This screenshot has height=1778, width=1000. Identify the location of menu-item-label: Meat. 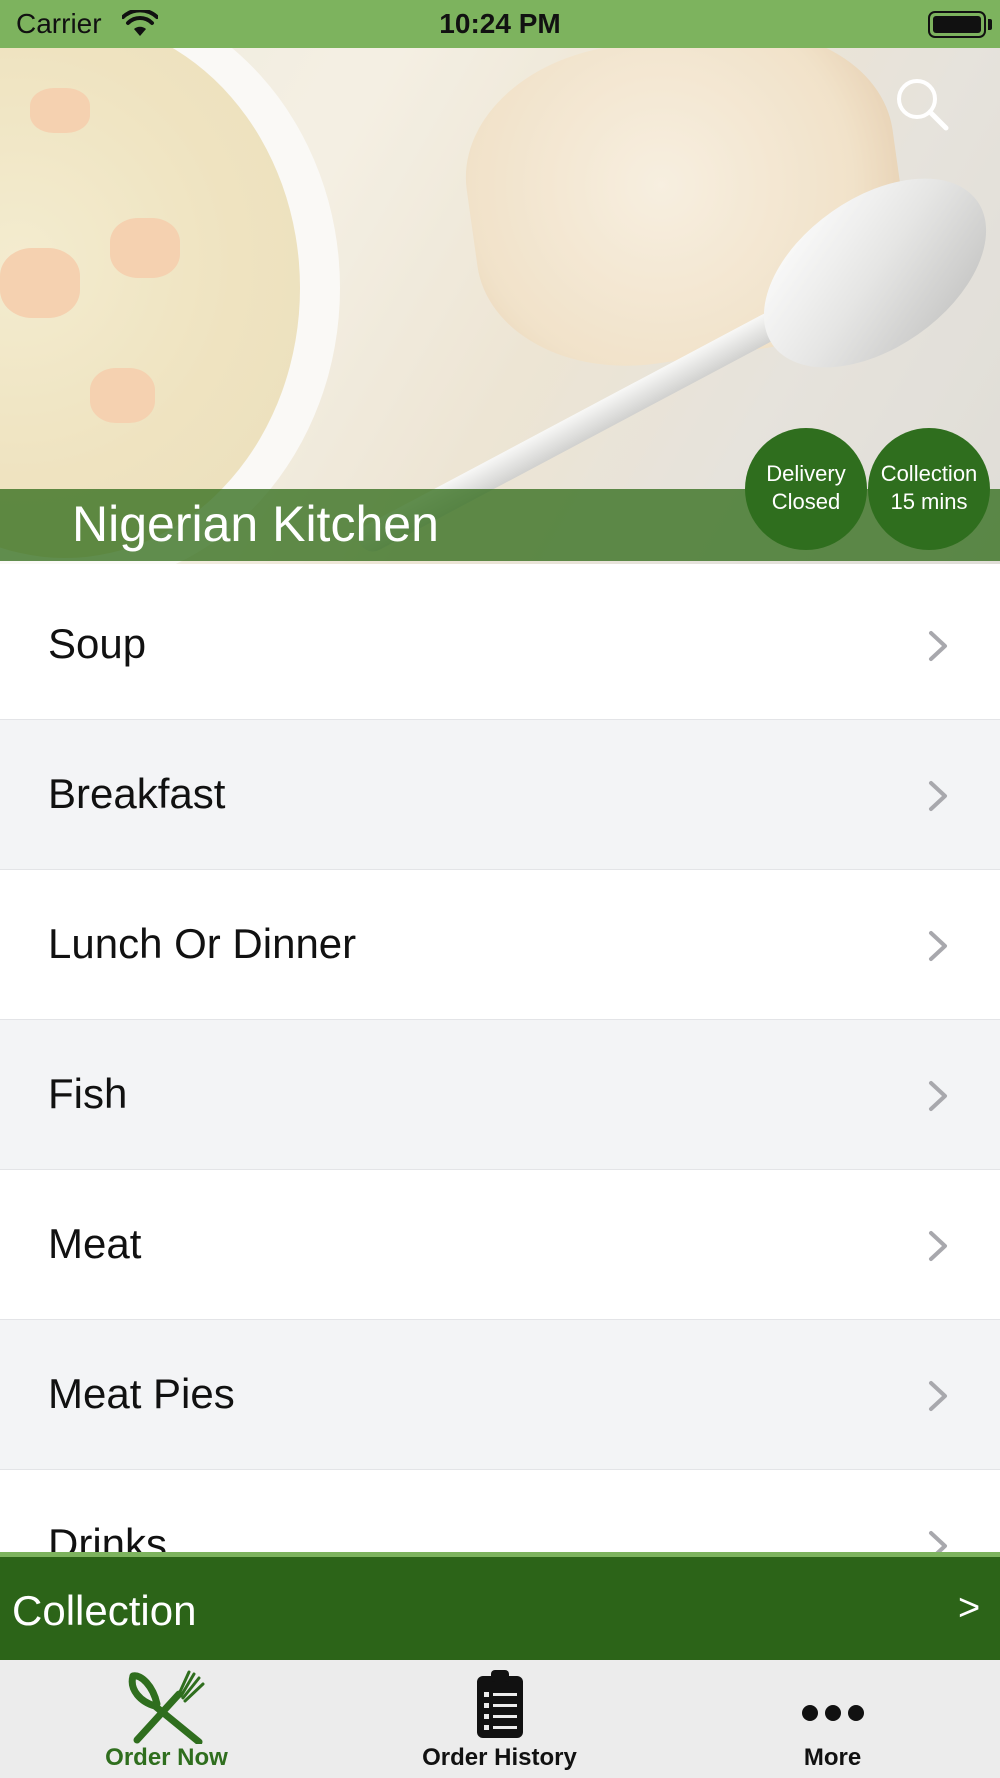
(95, 1243).